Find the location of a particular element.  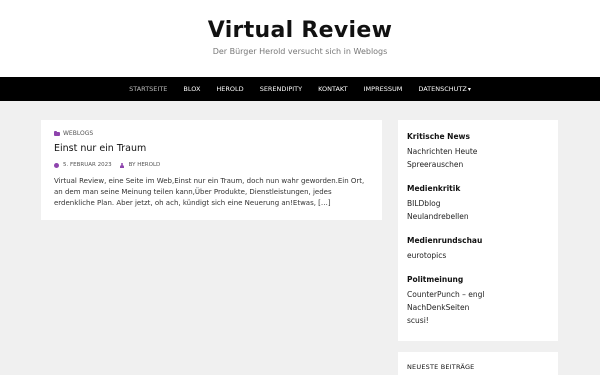

recent-posts-title: Neueste Beiträge is located at coordinates (441, 367).